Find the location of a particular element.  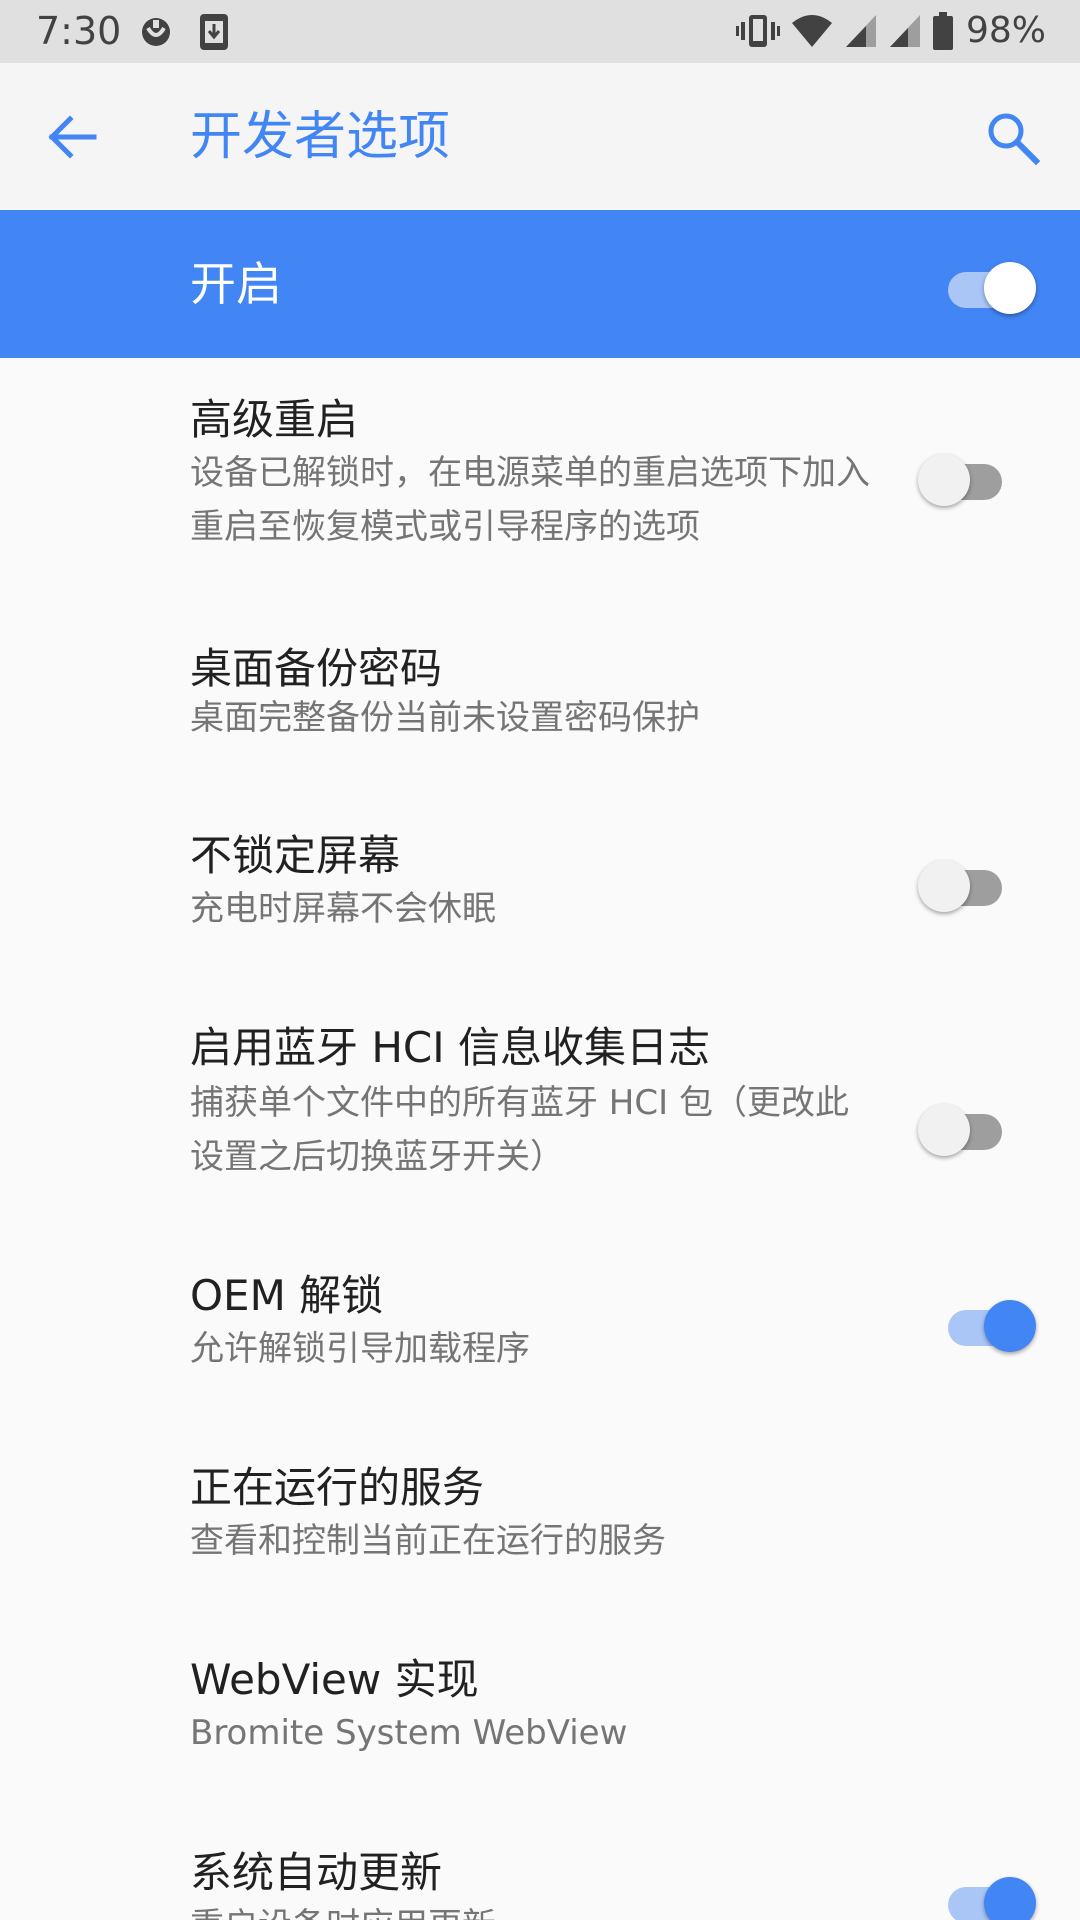

pref-summary: 充电时屏幕不会休眠 is located at coordinates (343, 909).